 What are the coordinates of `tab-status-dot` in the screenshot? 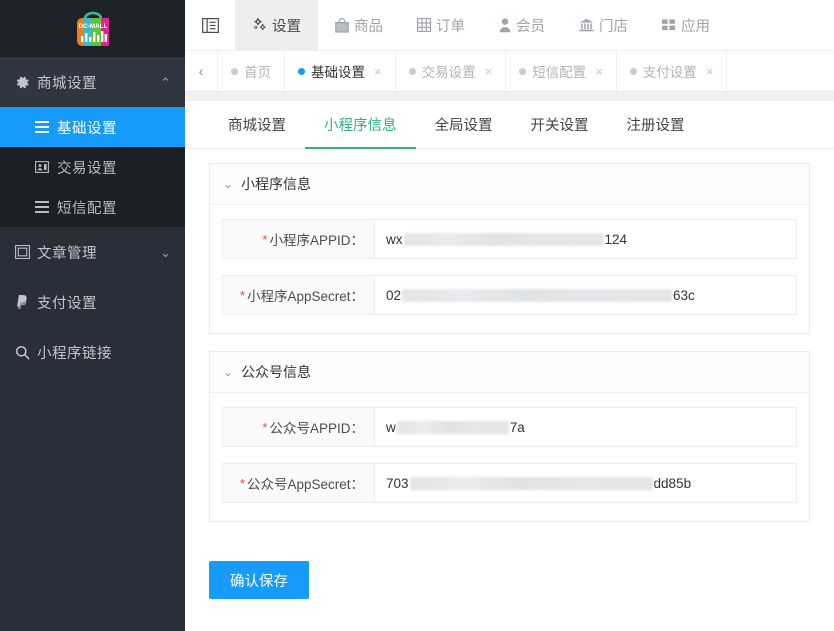 It's located at (633, 71).